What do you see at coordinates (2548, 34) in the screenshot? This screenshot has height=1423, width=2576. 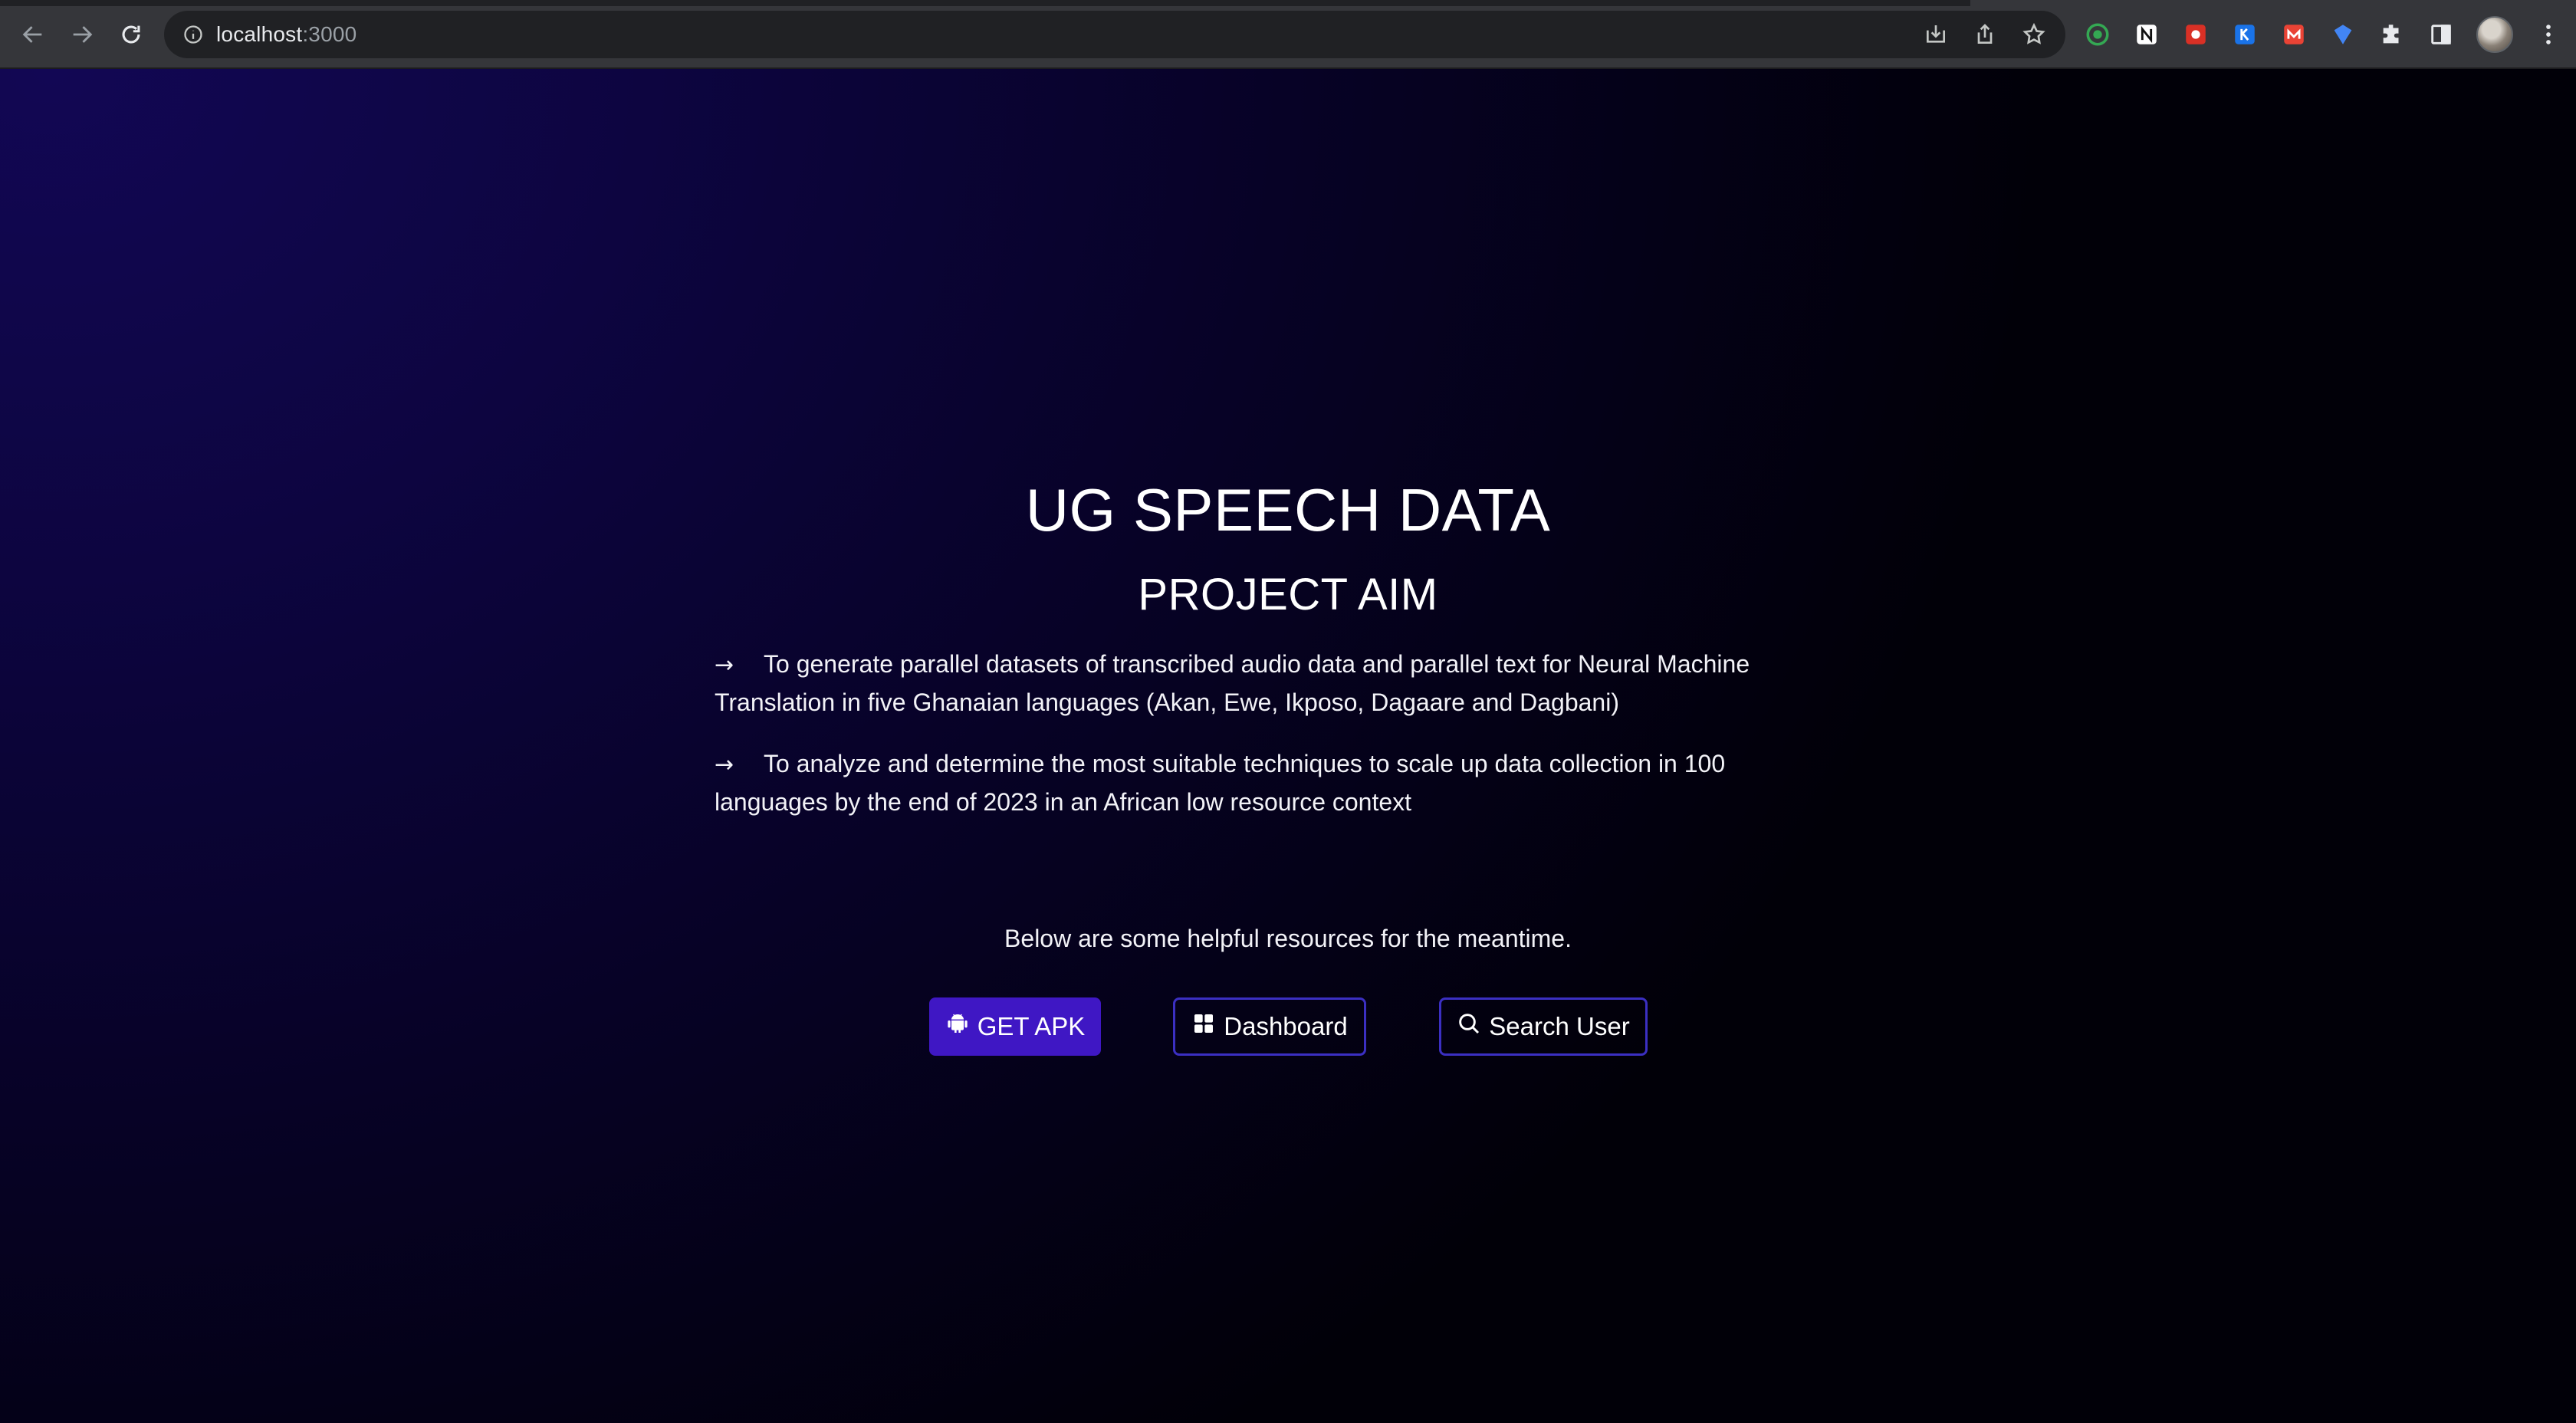 I see `menu-kebab-icon` at bounding box center [2548, 34].